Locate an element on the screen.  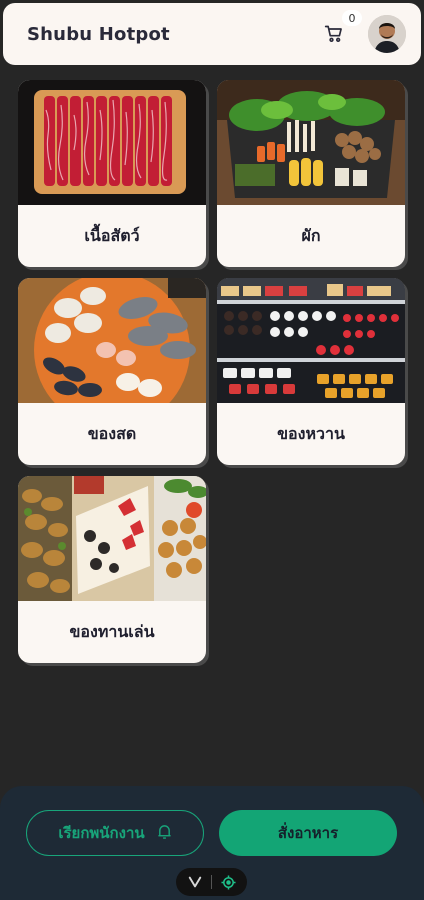
category-label: ผัก is located at coordinates (311, 235).